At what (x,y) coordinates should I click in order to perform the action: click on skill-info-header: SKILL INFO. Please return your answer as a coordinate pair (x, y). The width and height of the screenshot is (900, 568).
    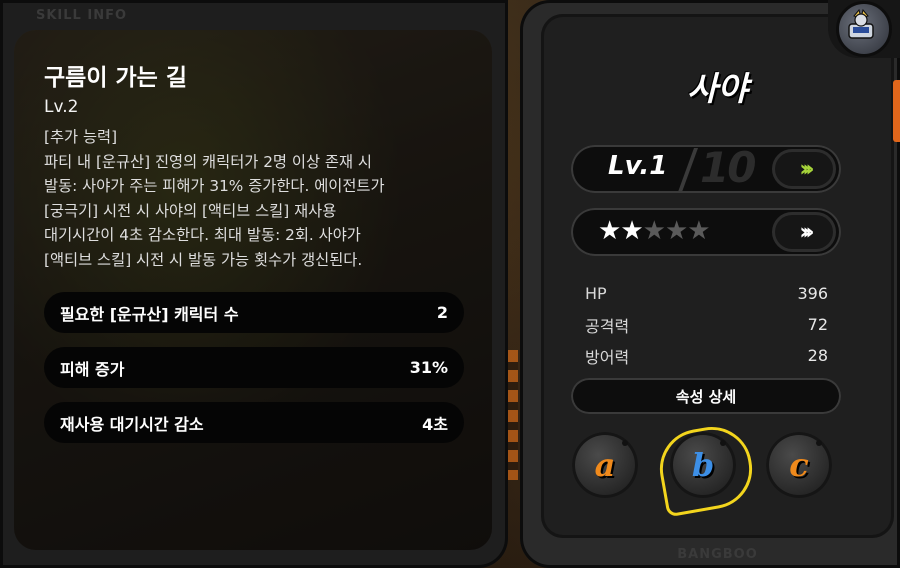
    Looking at the image, I should click on (82, 15).